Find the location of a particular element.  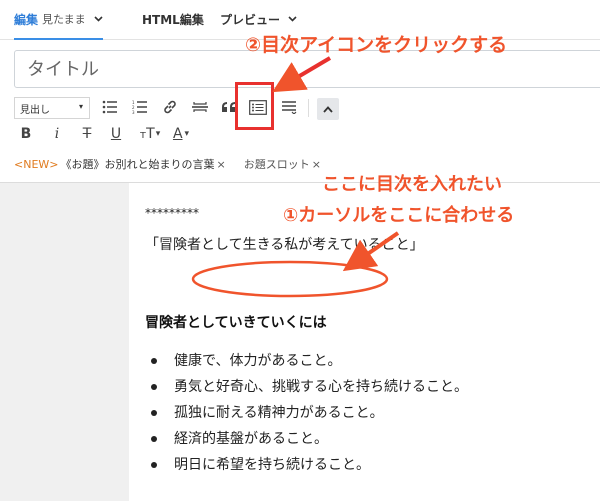

new-tag: <NEW> is located at coordinates (36, 164).